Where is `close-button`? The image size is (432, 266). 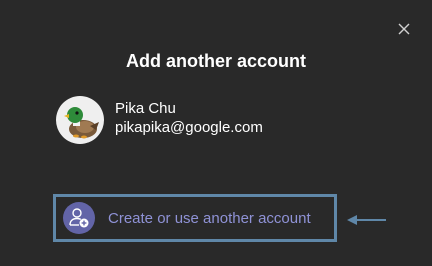 close-button is located at coordinates (404, 29).